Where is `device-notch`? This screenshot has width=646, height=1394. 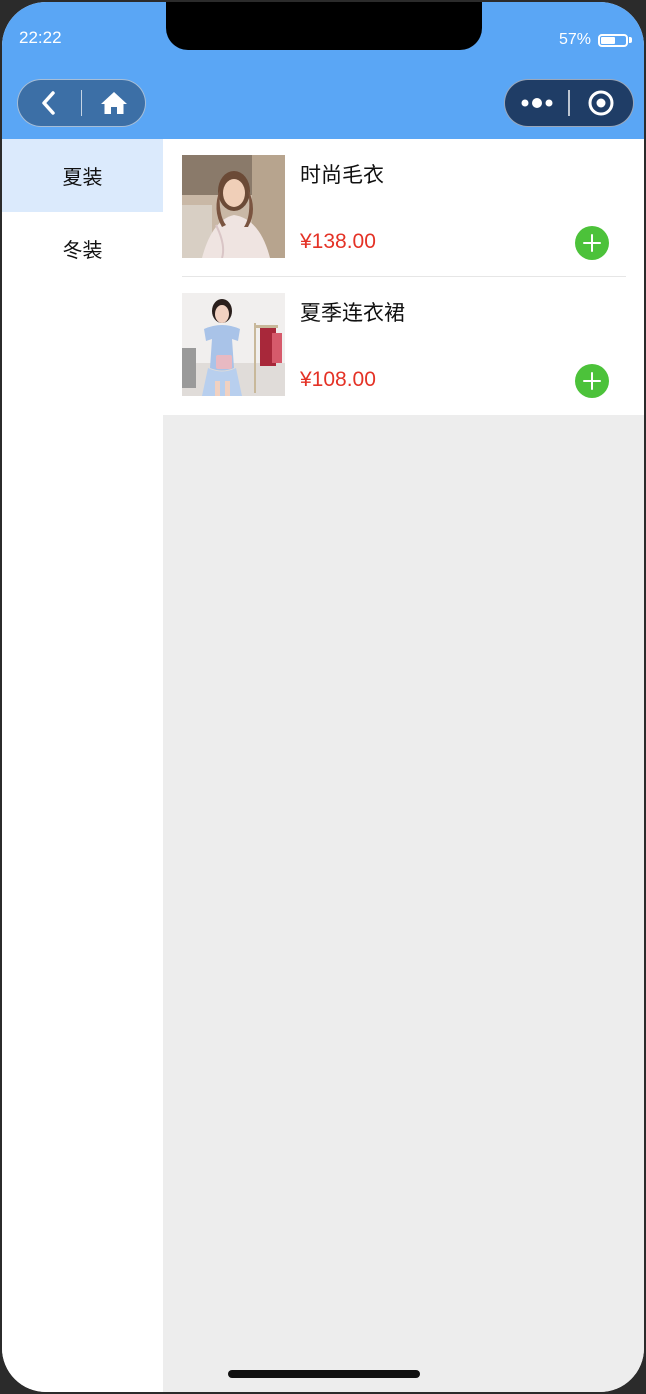 device-notch is located at coordinates (324, 26).